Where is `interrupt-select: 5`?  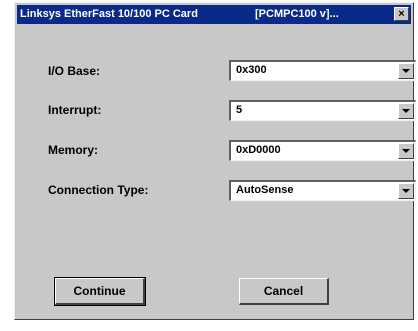 interrupt-select: 5 is located at coordinates (322, 110).